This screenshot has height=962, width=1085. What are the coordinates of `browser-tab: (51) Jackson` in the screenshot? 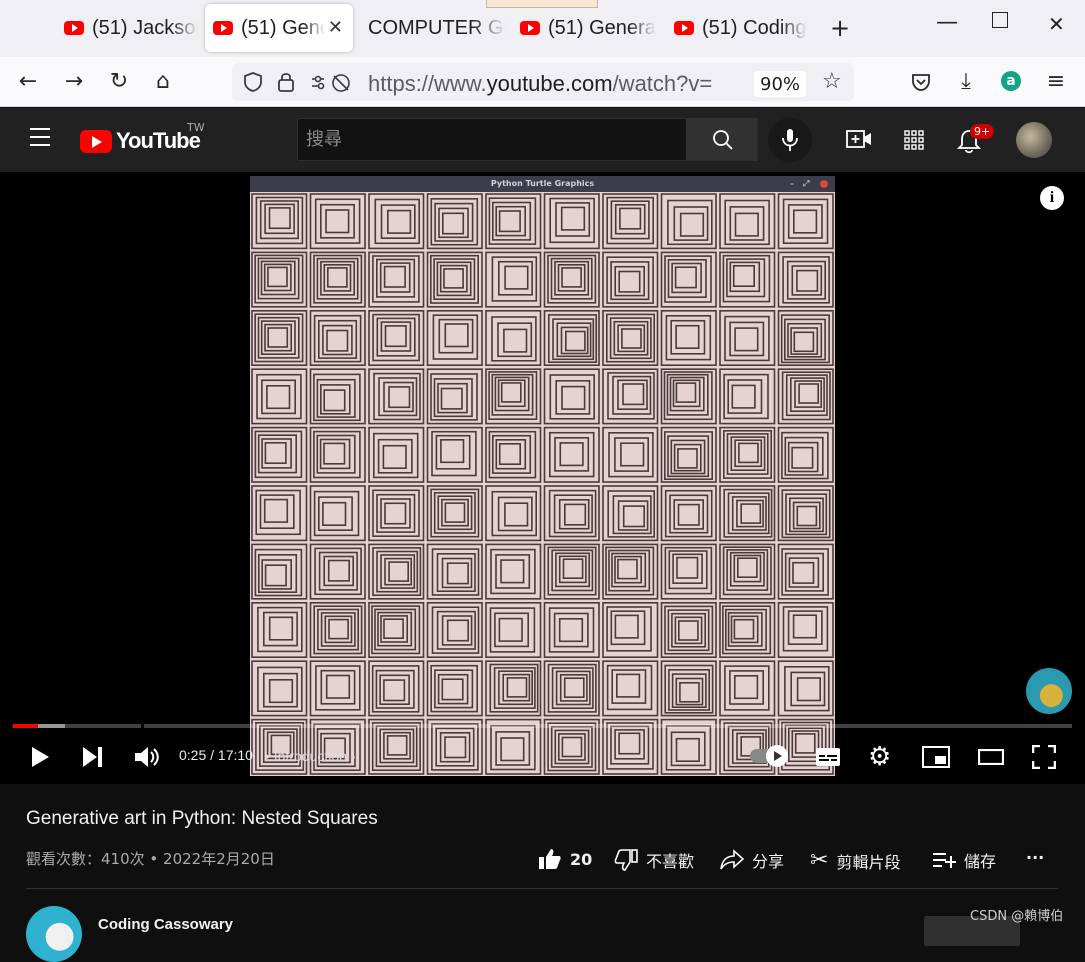 It's located at (127, 28).